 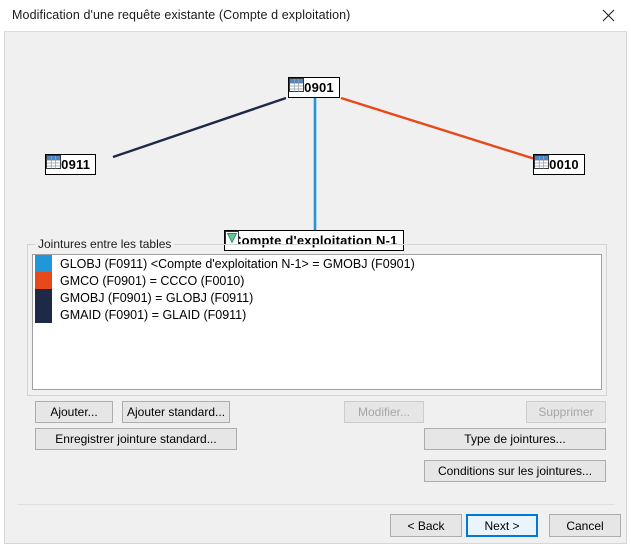 I want to click on next-button: Next >, so click(x=502, y=525).